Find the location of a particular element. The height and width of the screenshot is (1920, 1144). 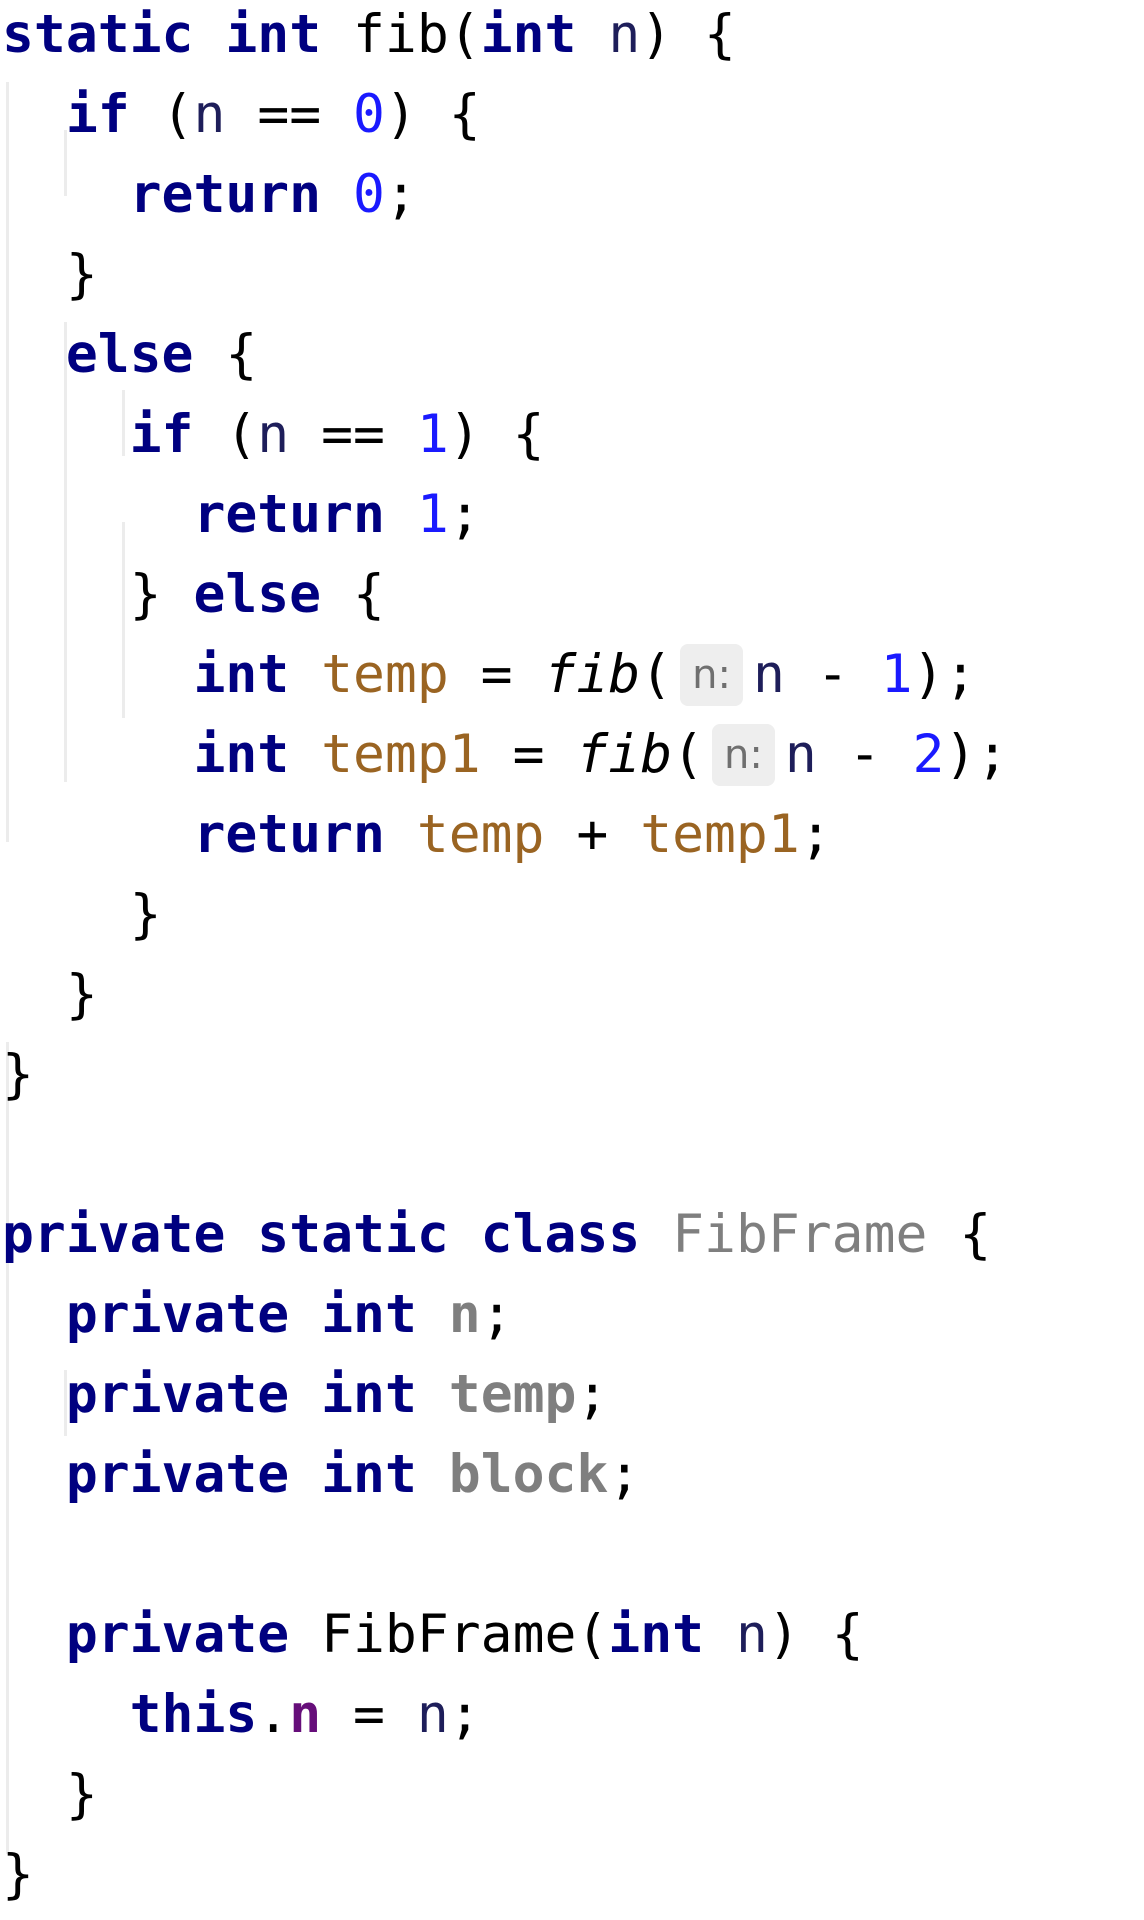

code-token: else is located at coordinates (257, 594).